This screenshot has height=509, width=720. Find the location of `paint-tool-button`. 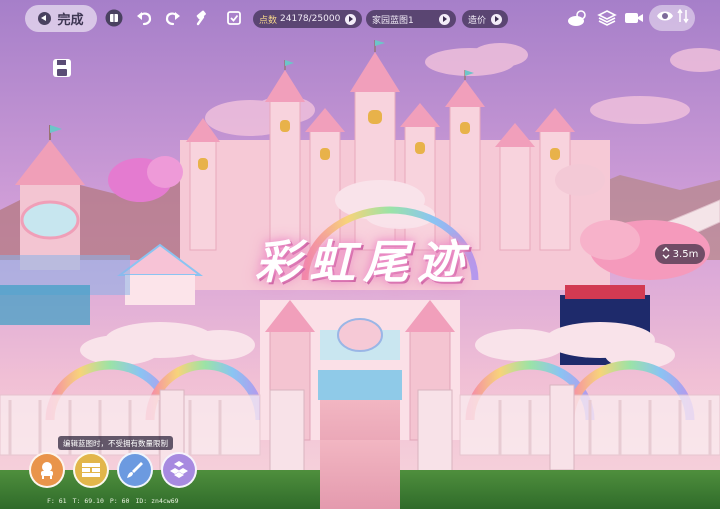

paint-tool-button is located at coordinates (135, 470).